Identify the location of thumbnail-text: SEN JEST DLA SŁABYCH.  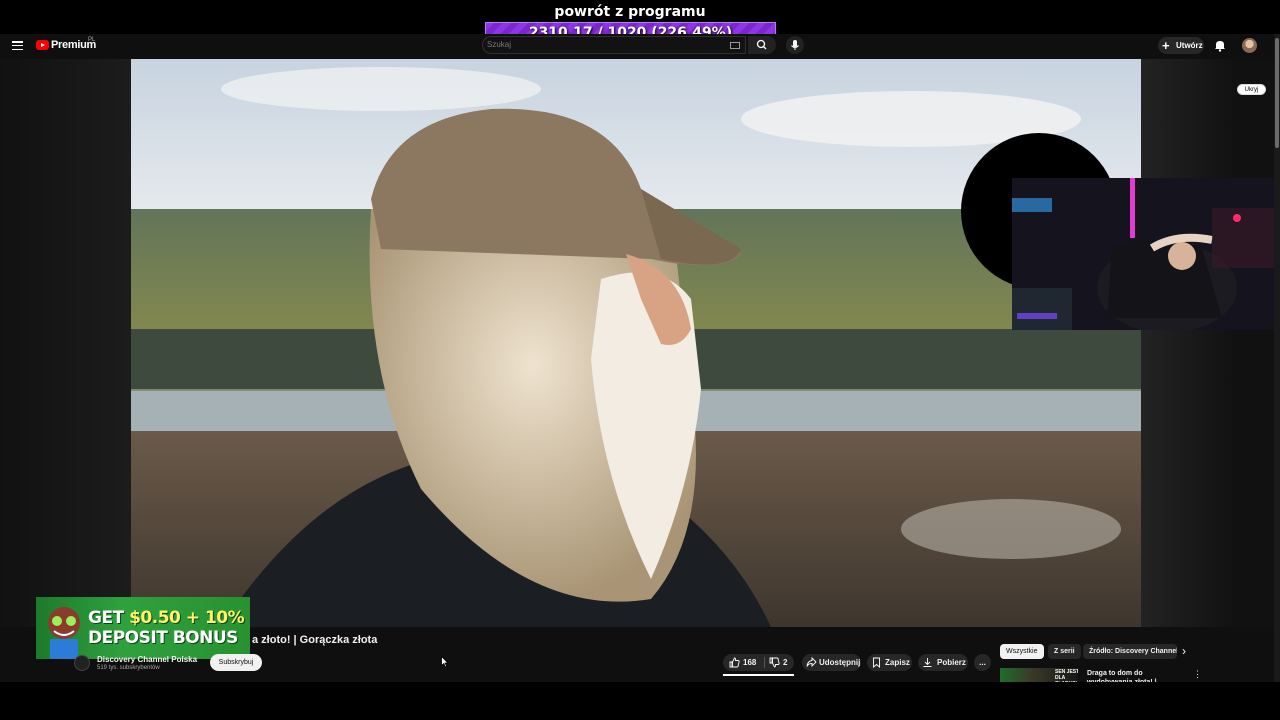
(1066, 675).